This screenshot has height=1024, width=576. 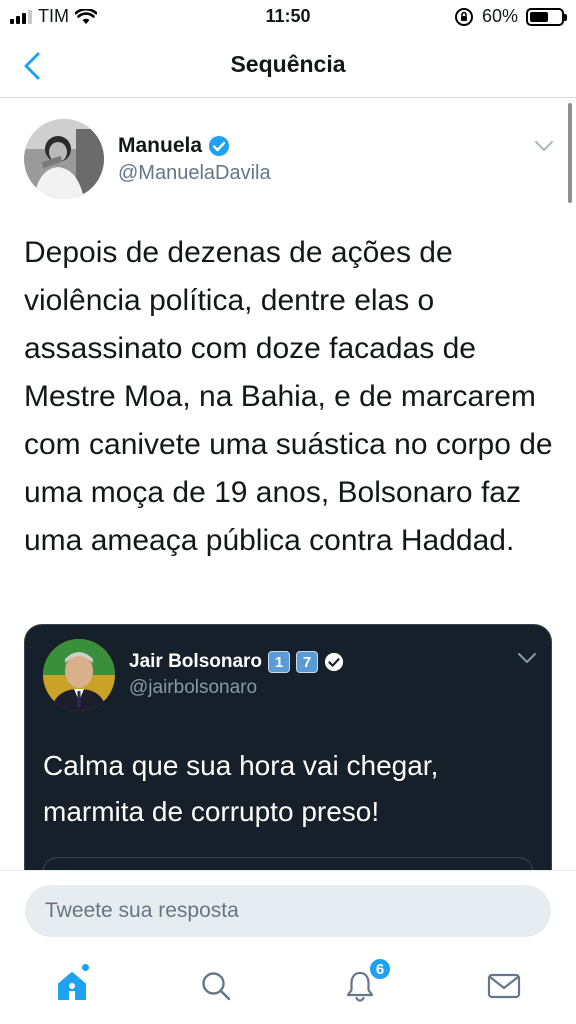 What do you see at coordinates (279, 662) in the screenshot?
I see `keycap-badge: 1` at bounding box center [279, 662].